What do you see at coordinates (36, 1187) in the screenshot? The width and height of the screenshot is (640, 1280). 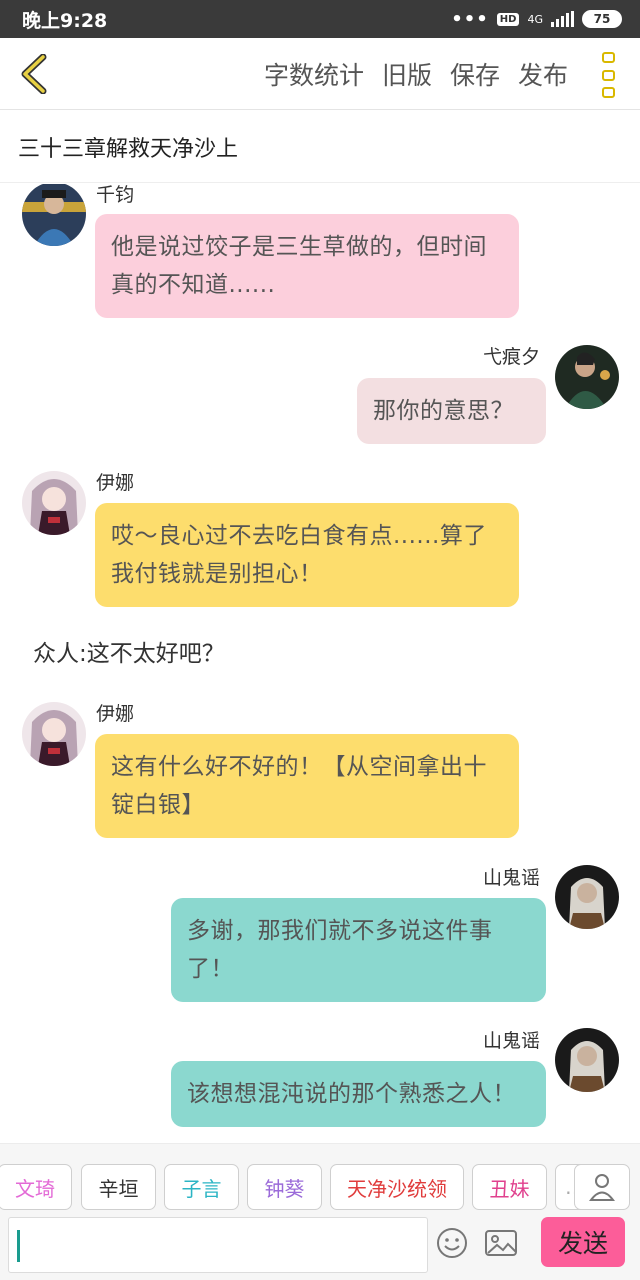 I see `role-chip: 文琦` at bounding box center [36, 1187].